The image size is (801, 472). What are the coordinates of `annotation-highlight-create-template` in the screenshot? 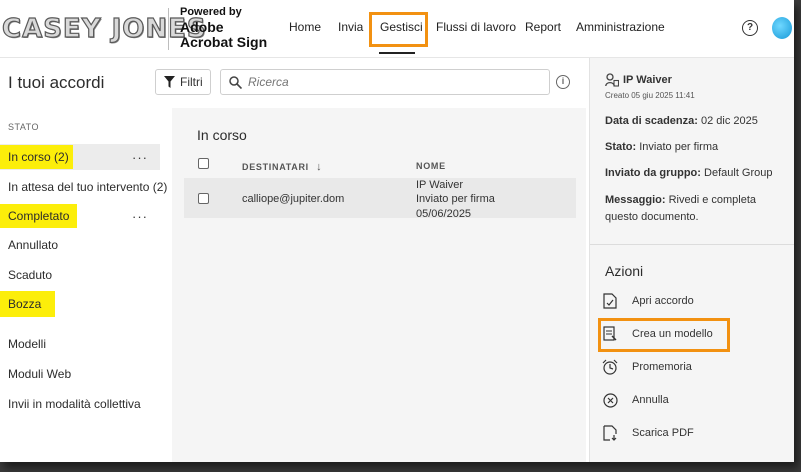 It's located at (664, 335).